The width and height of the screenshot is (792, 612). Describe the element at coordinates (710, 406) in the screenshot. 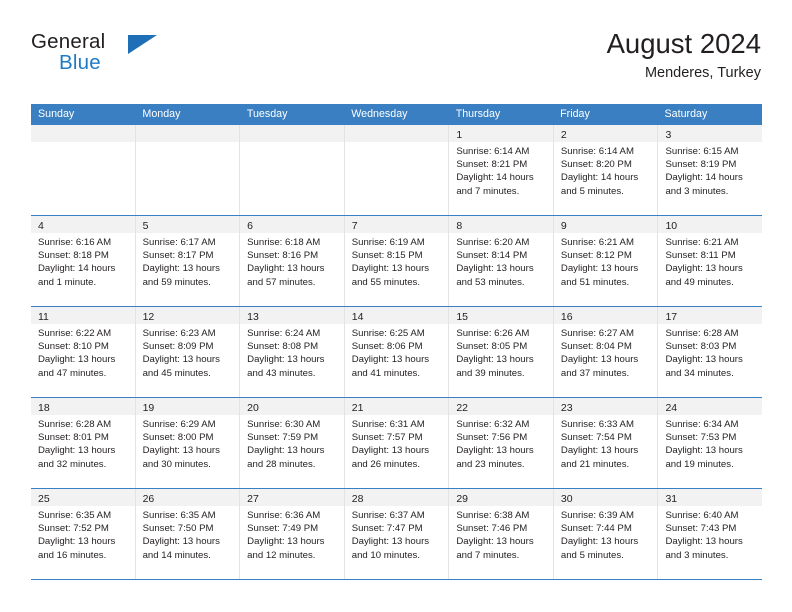

I see `day-number-band: 24` at that location.